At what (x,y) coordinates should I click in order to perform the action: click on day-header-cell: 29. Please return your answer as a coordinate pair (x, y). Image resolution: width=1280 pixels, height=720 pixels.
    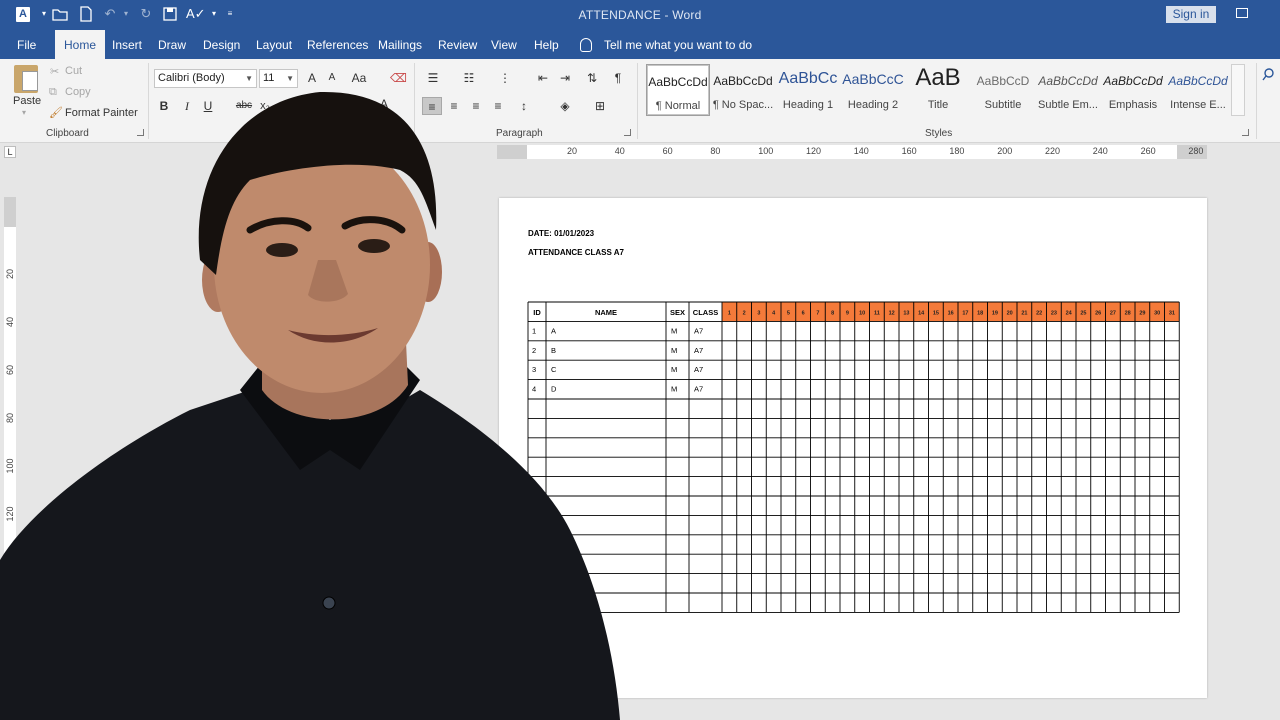
    Looking at the image, I should click on (1142, 314).